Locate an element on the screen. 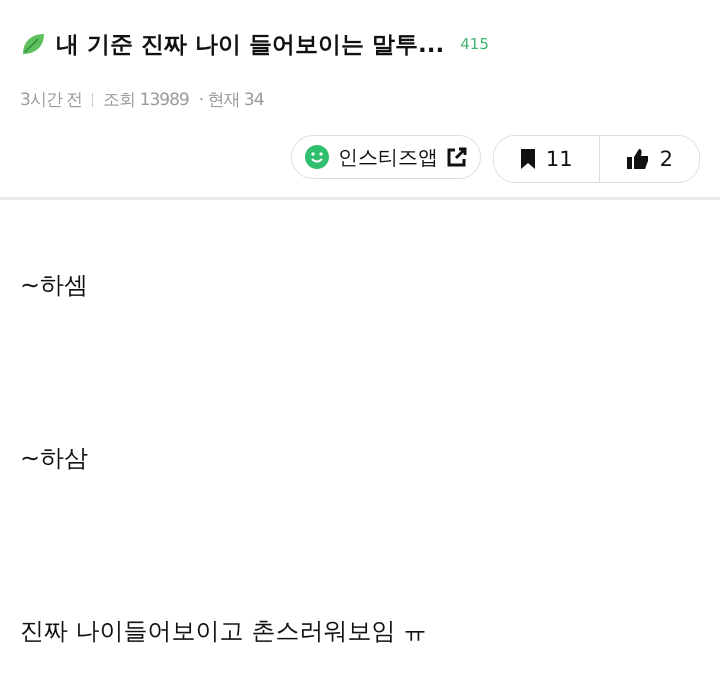  current-viewers: · 현재 34 is located at coordinates (231, 100).